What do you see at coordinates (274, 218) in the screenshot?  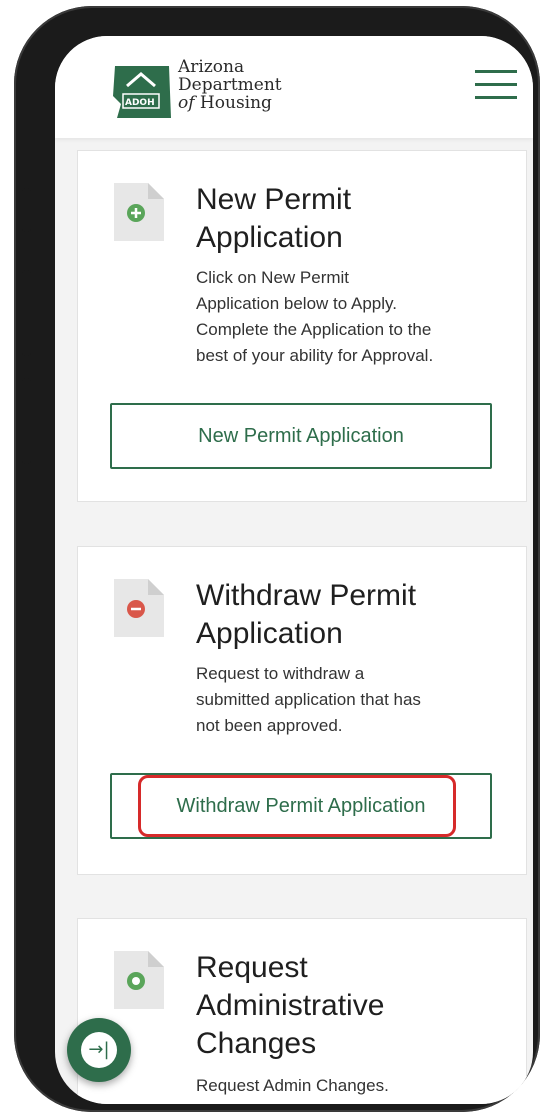 I see `card-title: New Permit Application` at bounding box center [274, 218].